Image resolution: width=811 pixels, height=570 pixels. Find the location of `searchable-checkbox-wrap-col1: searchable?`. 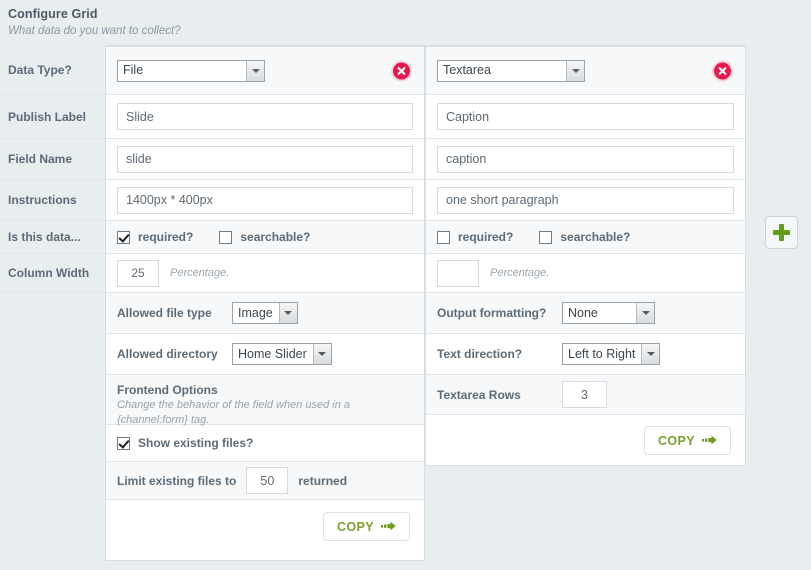

searchable-checkbox-wrap-col1: searchable? is located at coordinates (264, 237).